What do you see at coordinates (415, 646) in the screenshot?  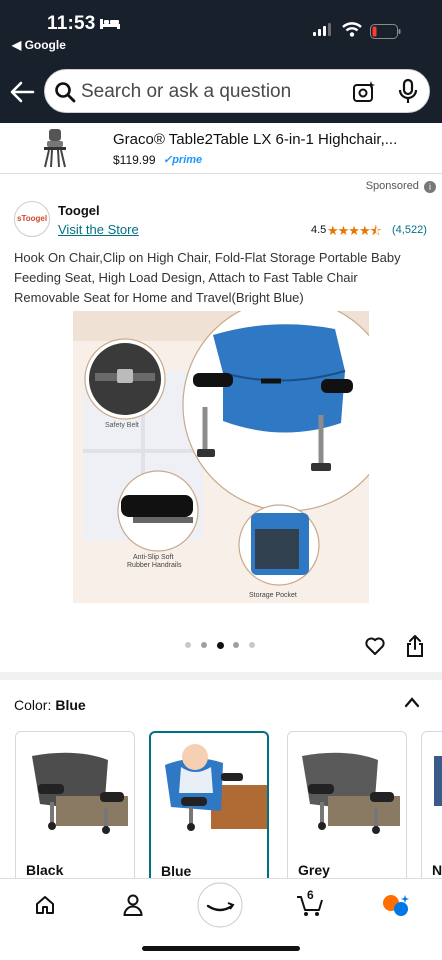 I see `share-icon` at bounding box center [415, 646].